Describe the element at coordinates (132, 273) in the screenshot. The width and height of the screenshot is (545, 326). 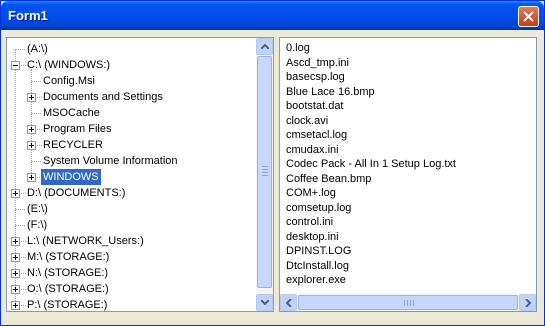
I see `tree-item: N:\ (STORAGE:)` at that location.